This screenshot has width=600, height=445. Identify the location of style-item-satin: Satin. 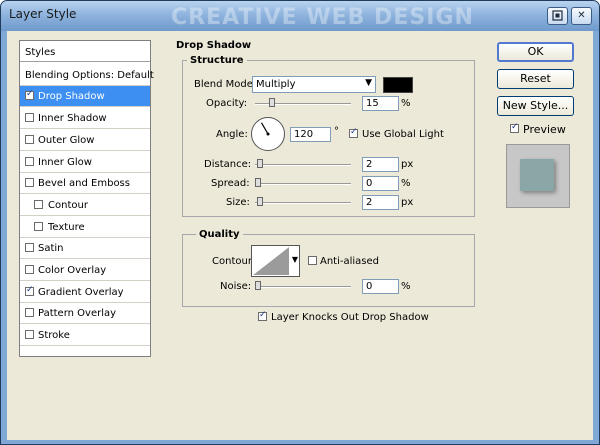
(85, 249).